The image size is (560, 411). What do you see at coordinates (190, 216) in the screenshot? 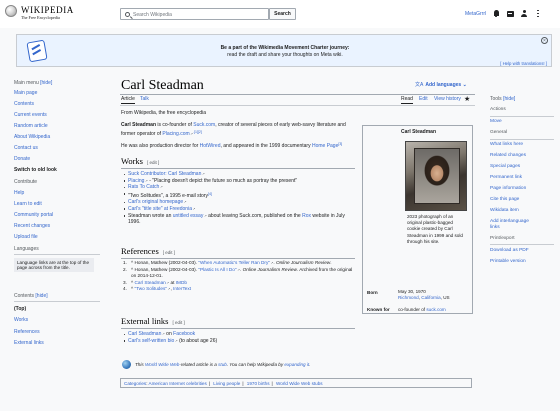
I see `untitled-essay-link: untitled essay` at bounding box center [190, 216].